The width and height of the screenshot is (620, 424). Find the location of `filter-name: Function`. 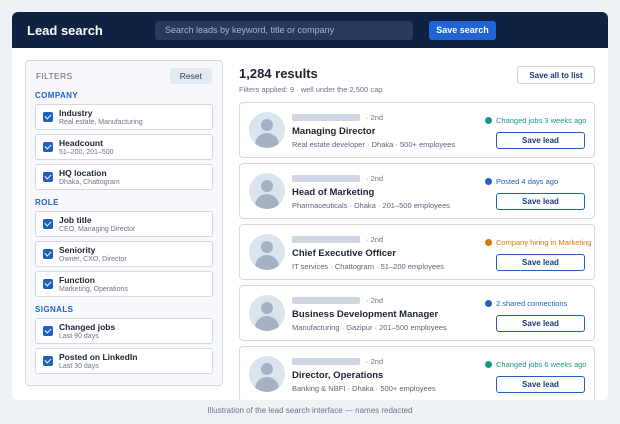

filter-name: Function is located at coordinates (77, 279).